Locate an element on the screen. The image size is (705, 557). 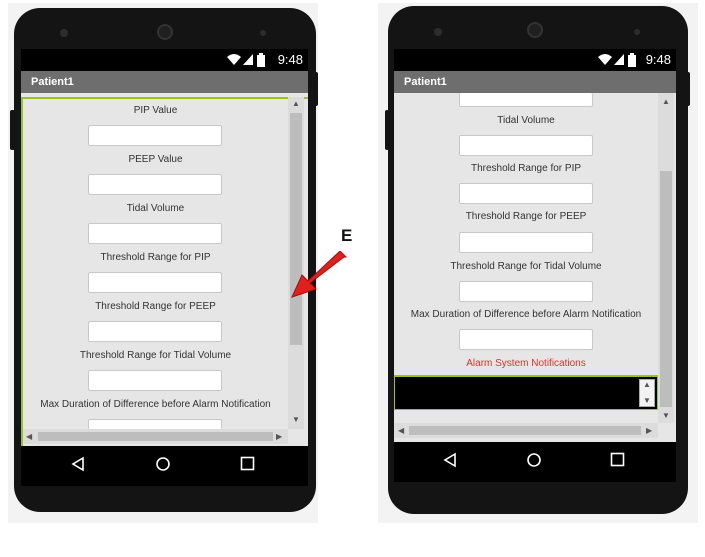
tidal-volume-input-right is located at coordinates (526, 145).